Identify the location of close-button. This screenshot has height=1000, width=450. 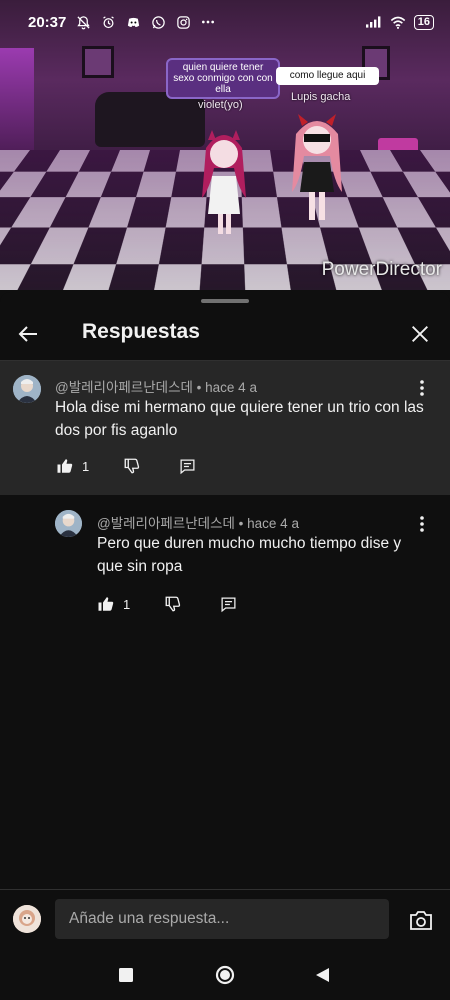
(420, 334).